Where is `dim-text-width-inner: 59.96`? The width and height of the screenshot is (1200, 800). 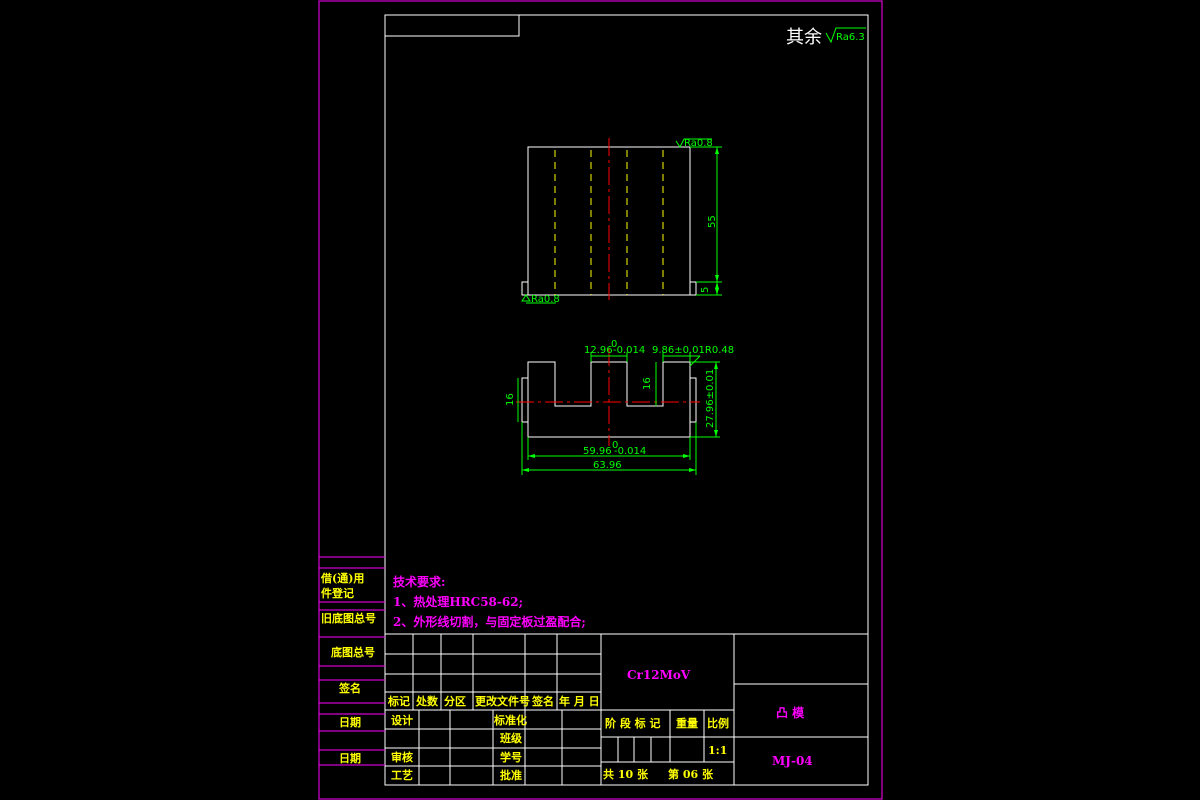
dim-text-width-inner: 59.96 is located at coordinates (597, 451).